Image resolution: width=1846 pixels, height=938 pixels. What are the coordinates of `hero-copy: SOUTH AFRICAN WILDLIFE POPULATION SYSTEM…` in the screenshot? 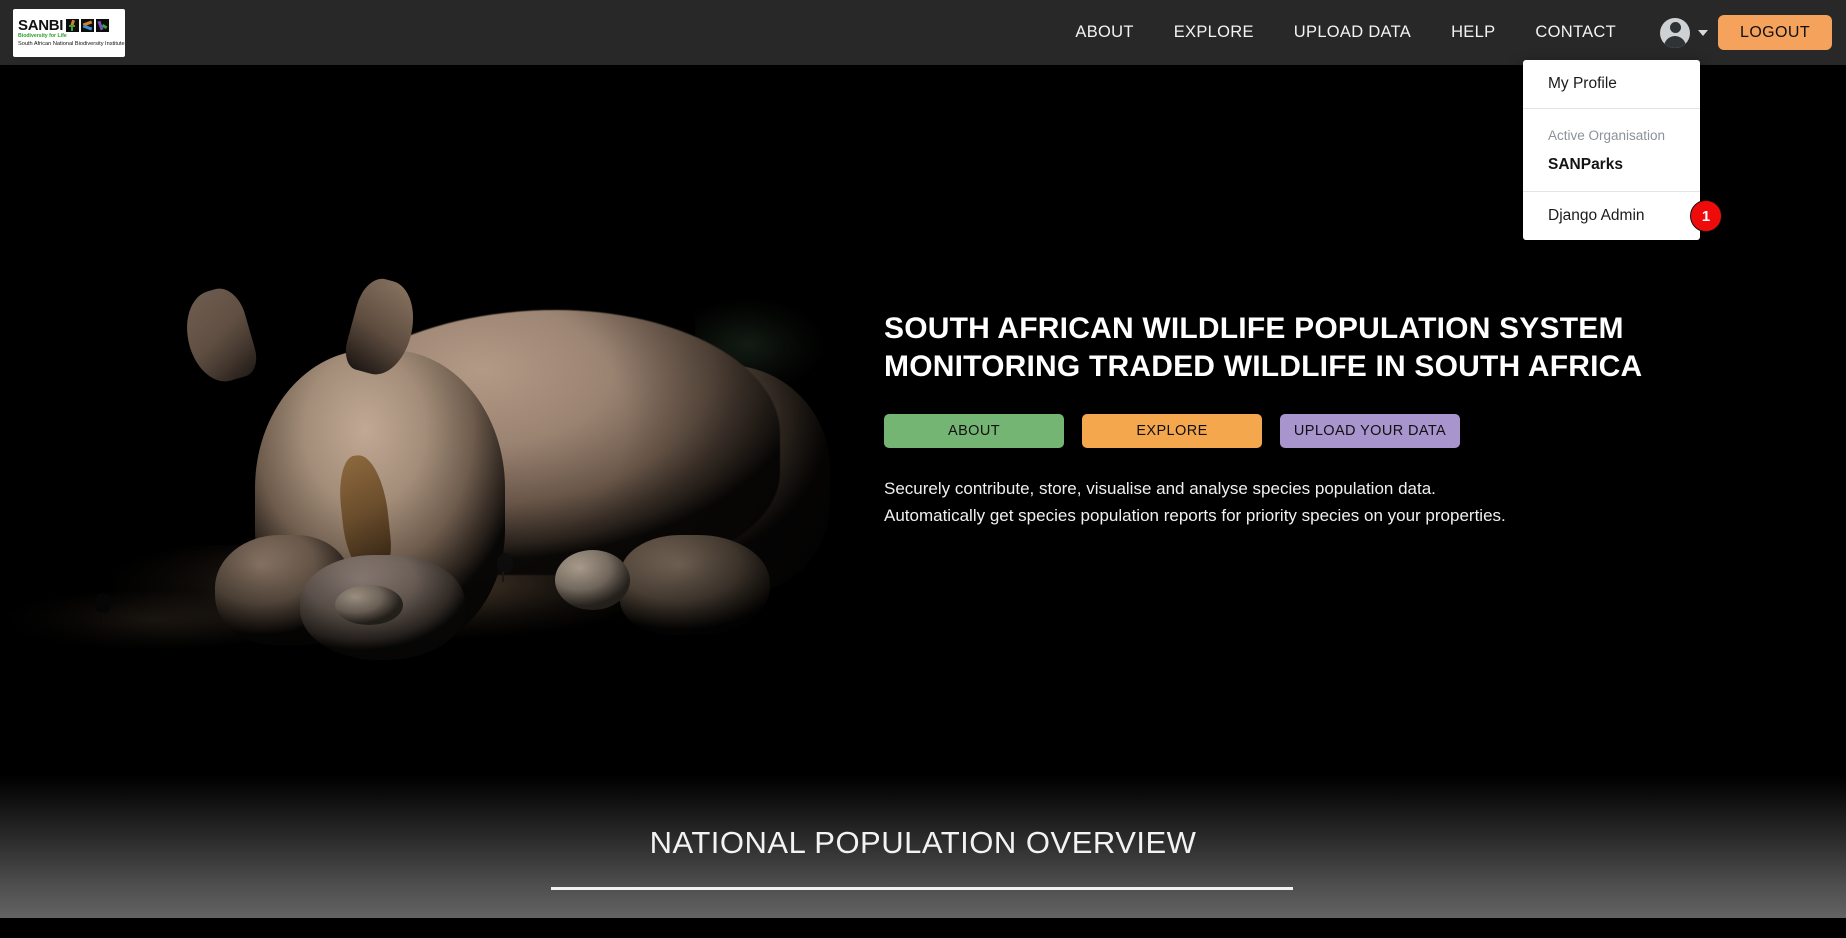 It's located at (1314, 420).